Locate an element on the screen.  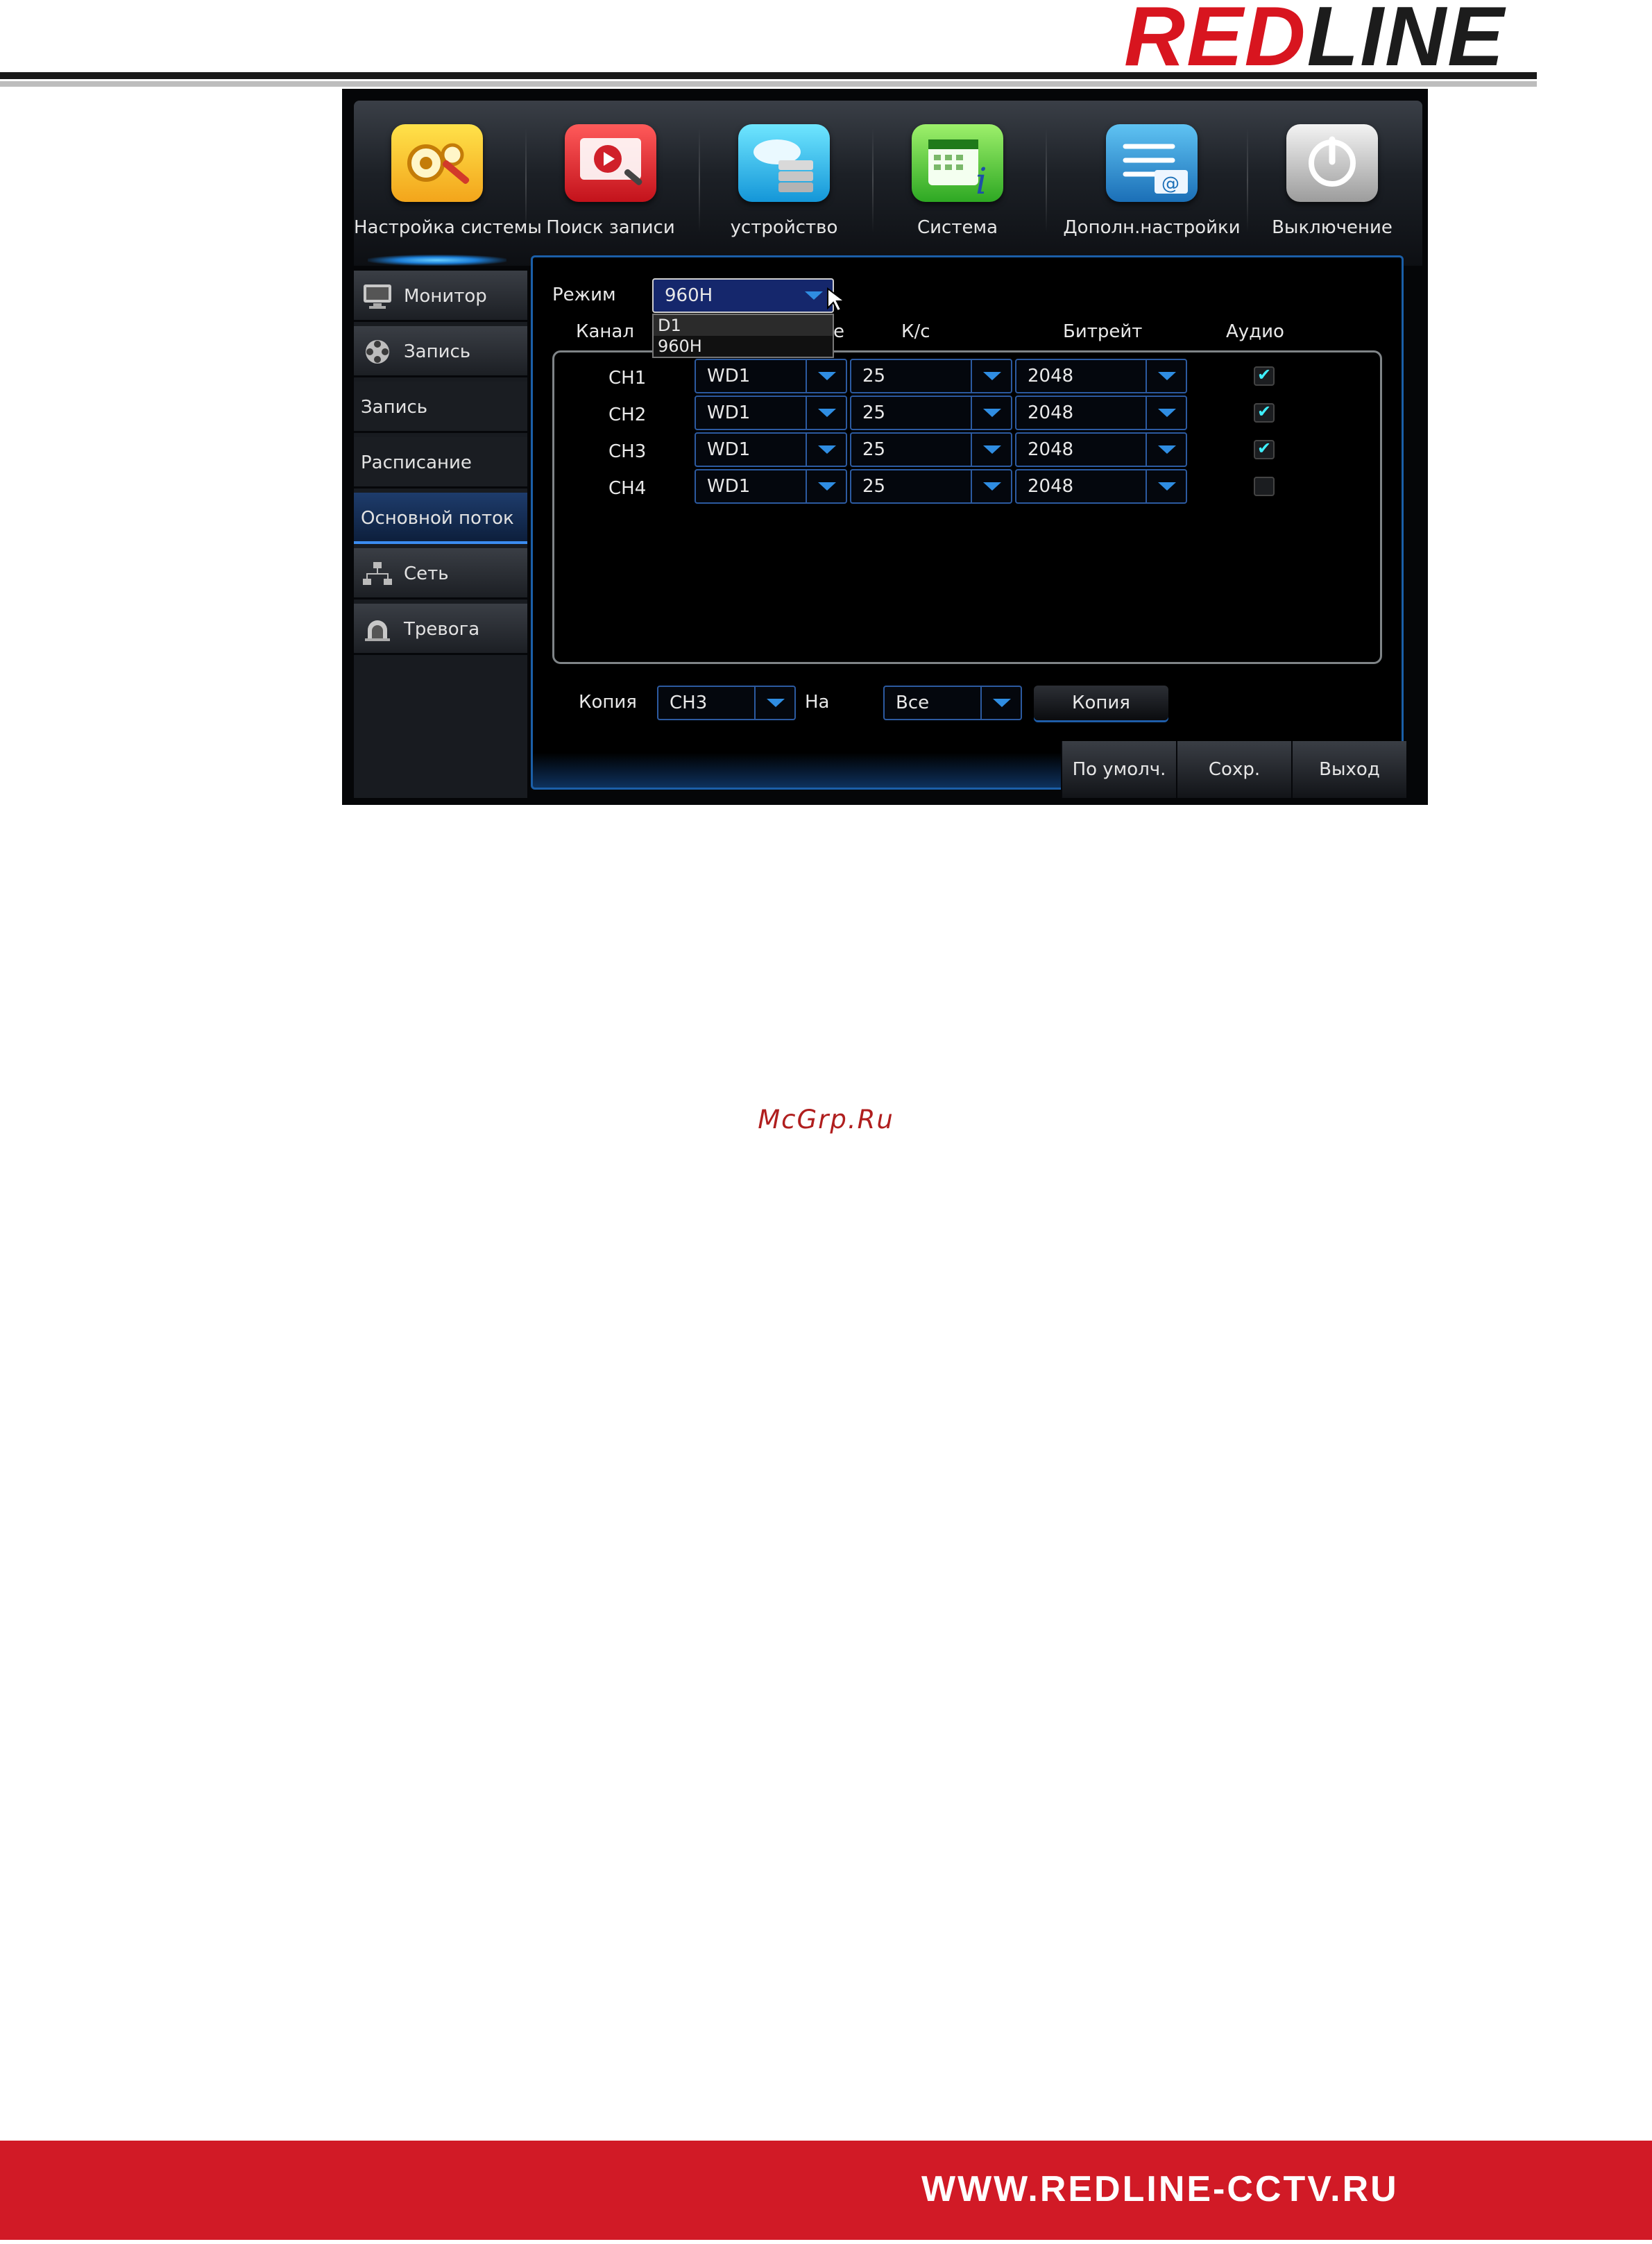
col-bitrate: Битрейт is located at coordinates (1103, 331).